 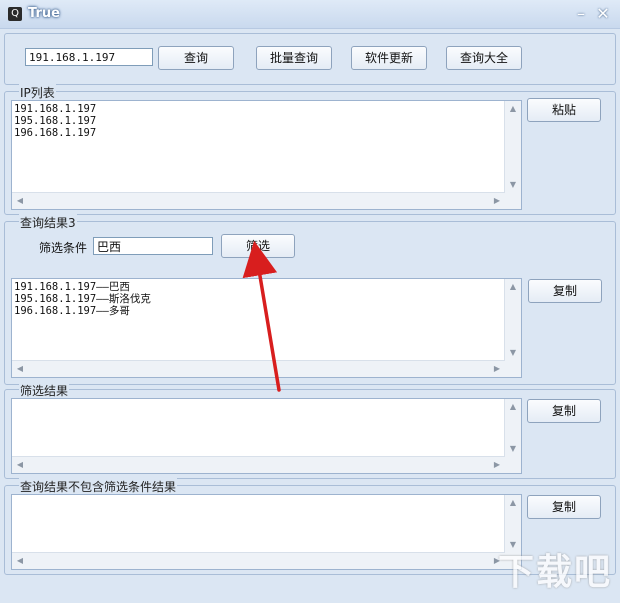 What do you see at coordinates (554, 572) in the screenshot?
I see `watermark: 下载吧` at bounding box center [554, 572].